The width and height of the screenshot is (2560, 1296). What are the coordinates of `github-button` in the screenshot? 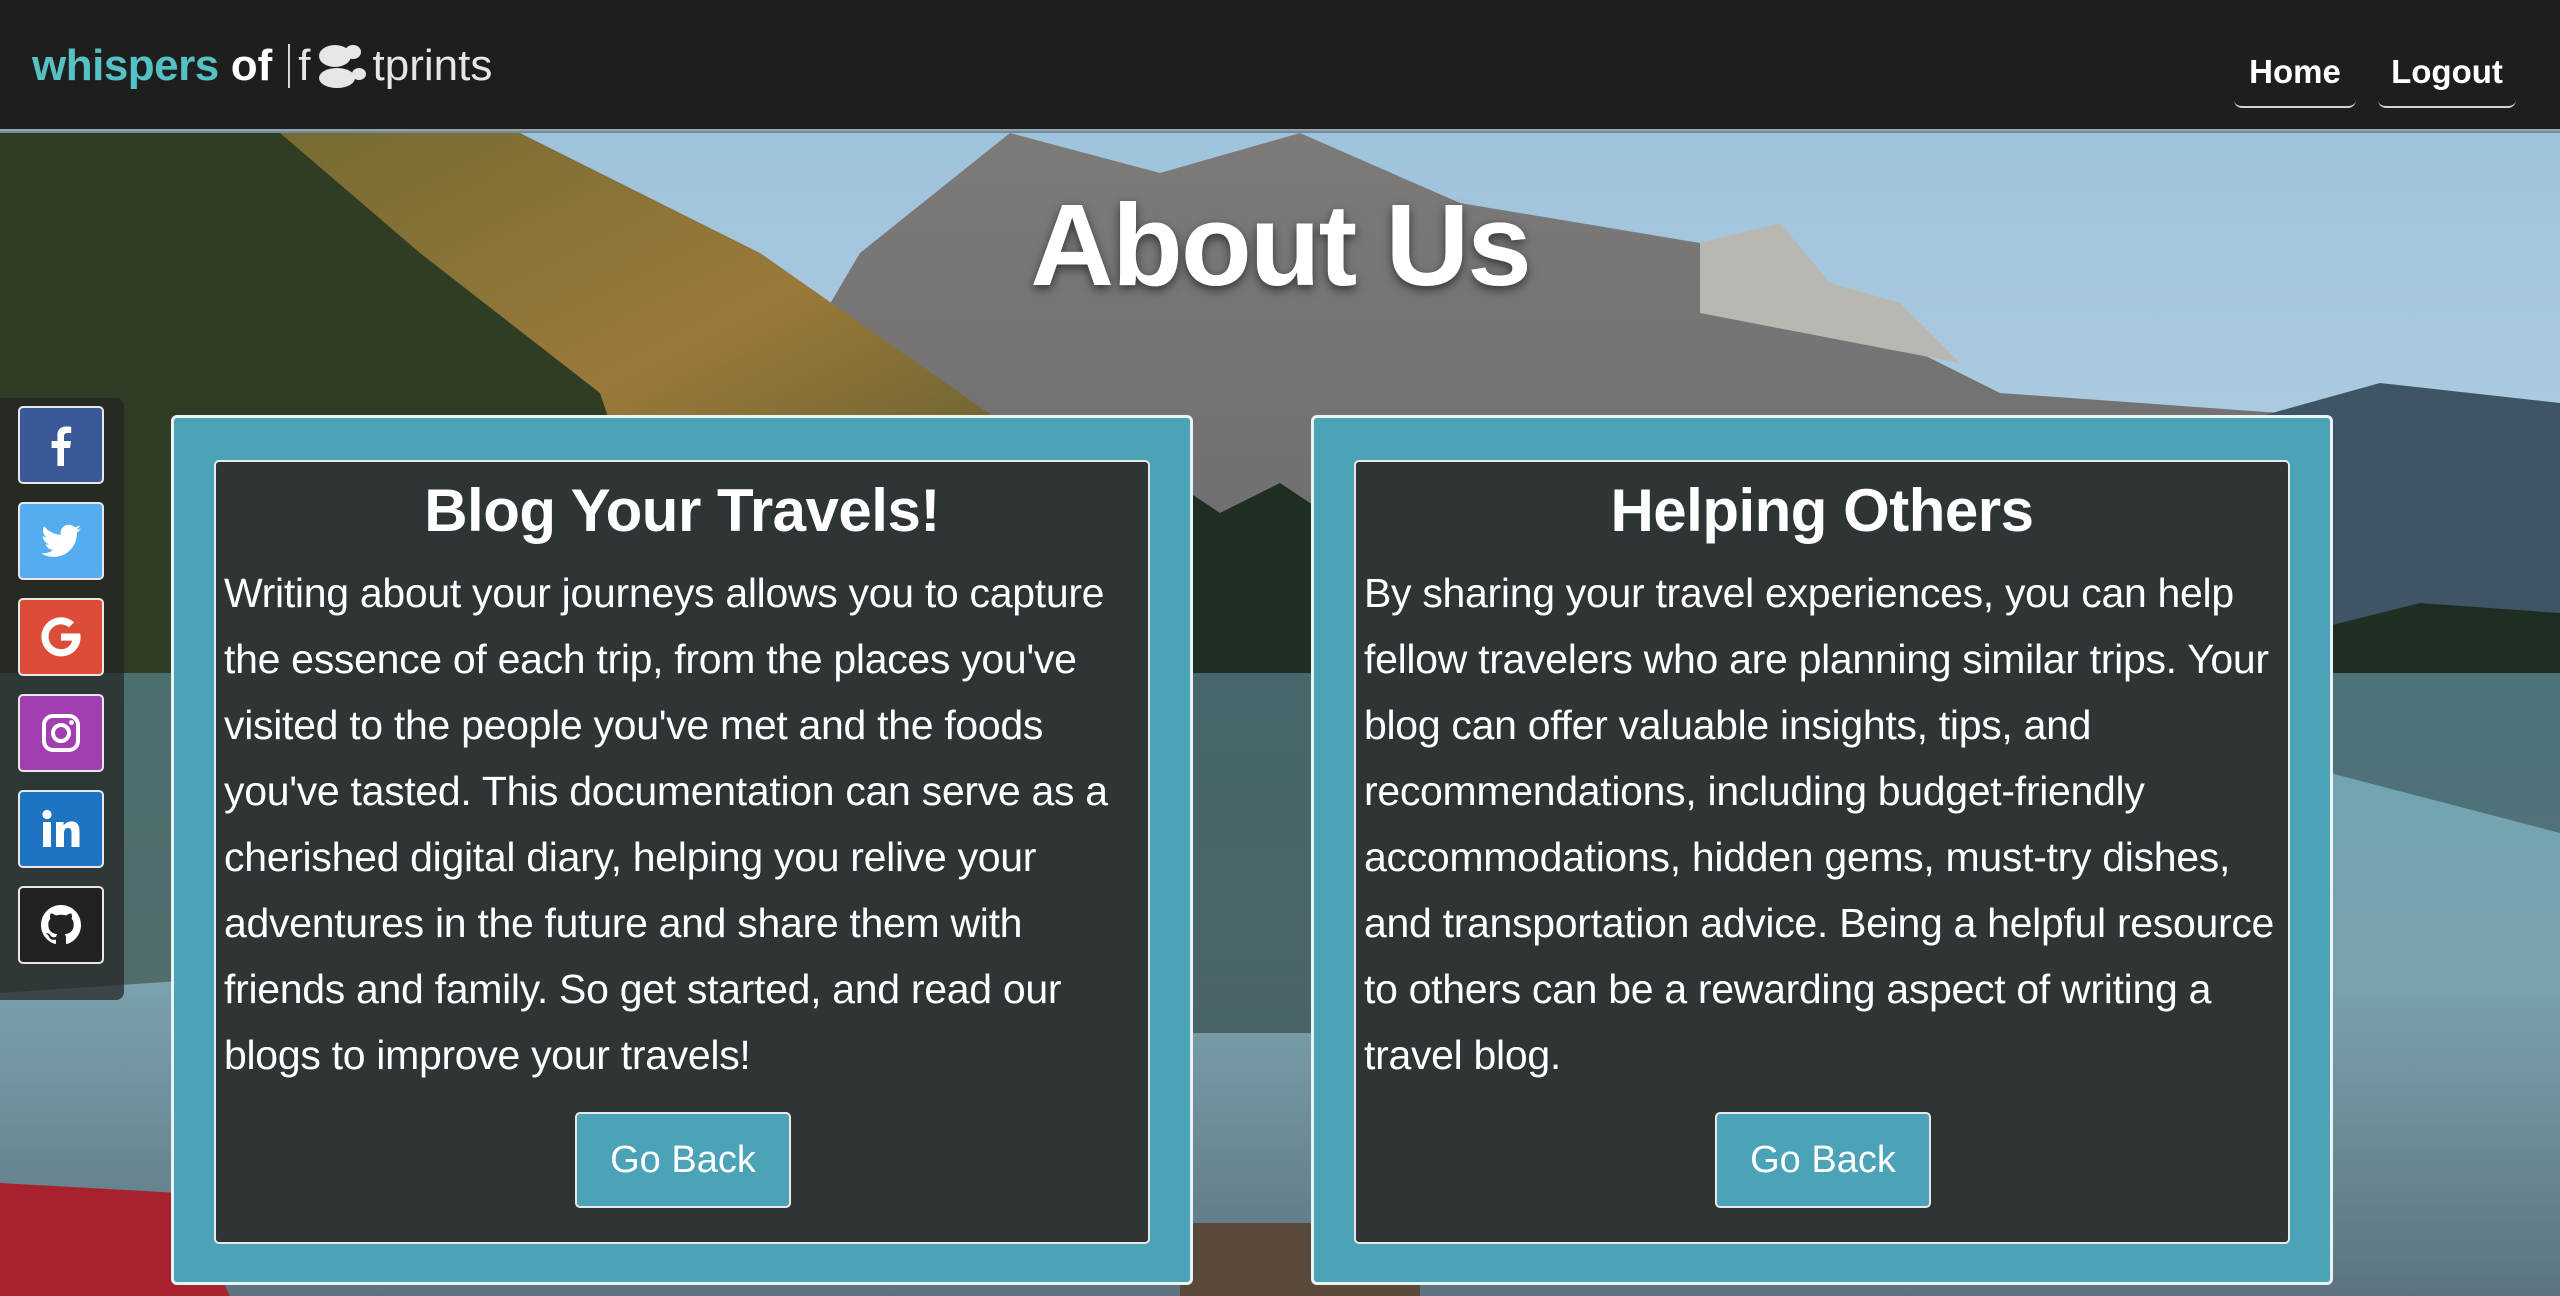 It's located at (61, 925).